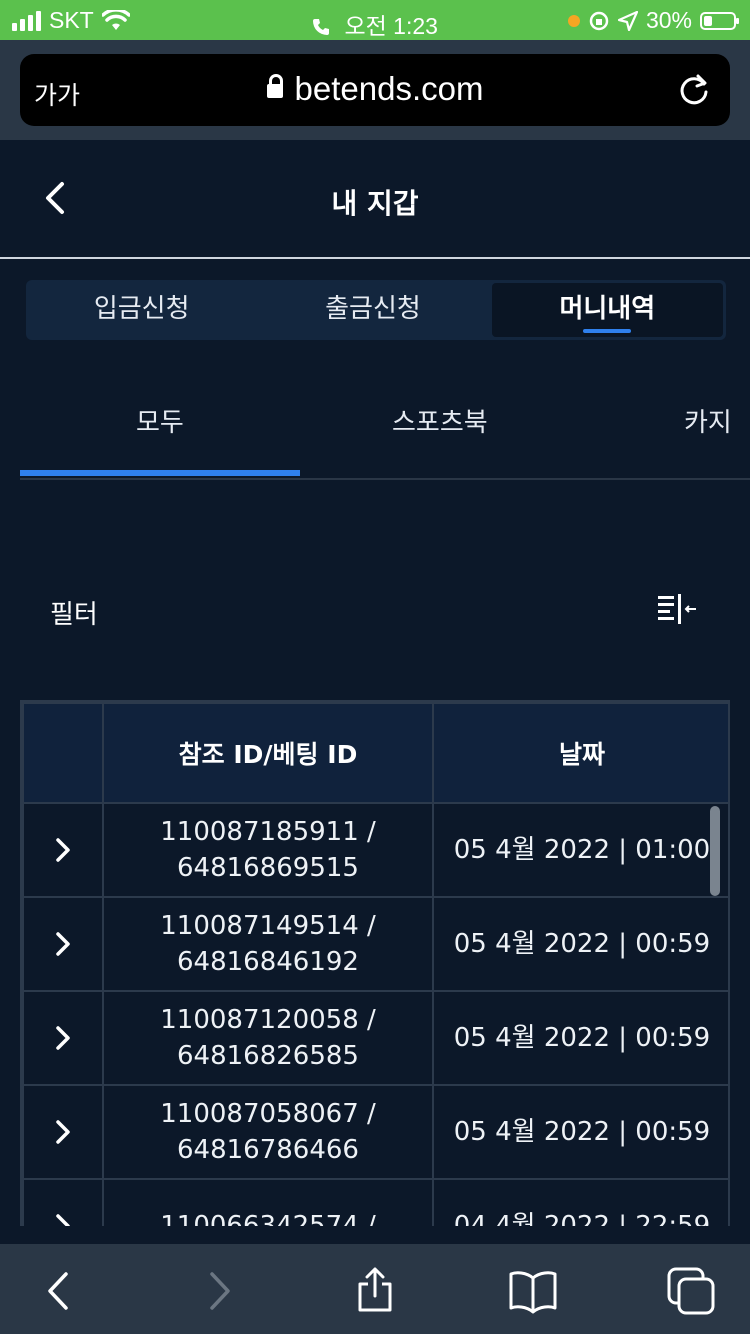 Image resolution: width=750 pixels, height=1334 pixels. What do you see at coordinates (268, 868) in the screenshot?
I see `bet-id: 64816869515` at bounding box center [268, 868].